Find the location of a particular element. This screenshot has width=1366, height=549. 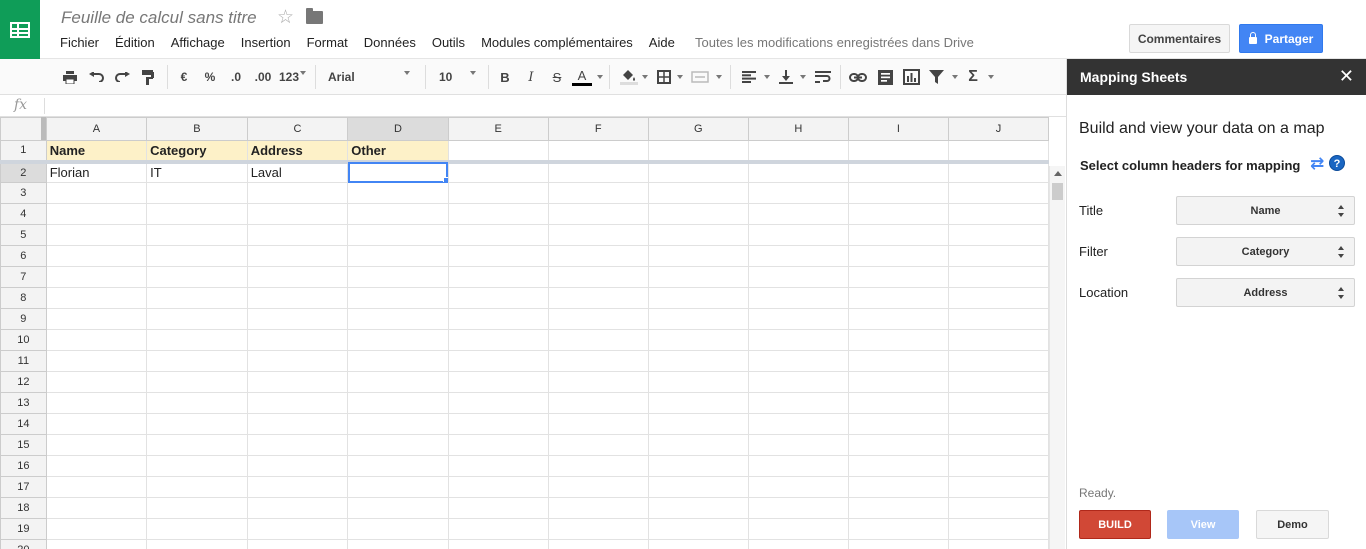

italic-button: I is located at coordinates (531, 77).